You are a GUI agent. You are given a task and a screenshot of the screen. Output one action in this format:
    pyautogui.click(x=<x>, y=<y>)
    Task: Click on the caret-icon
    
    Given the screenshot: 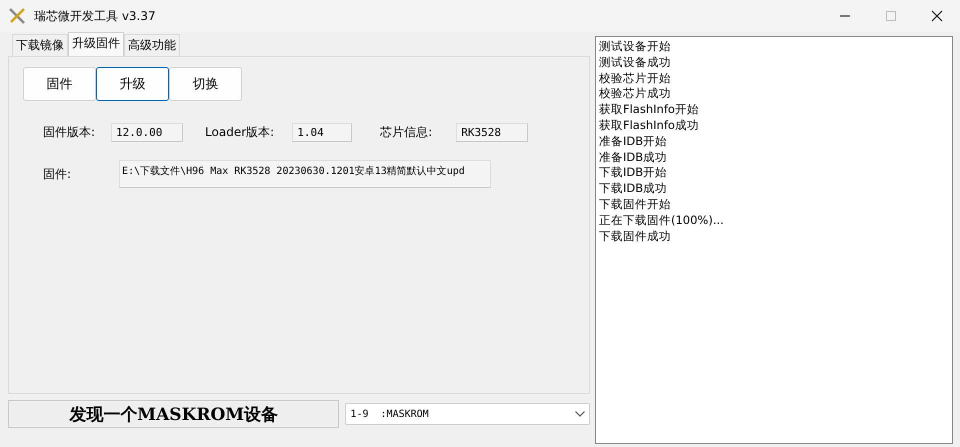 What is the action you would take?
    pyautogui.click(x=580, y=414)
    